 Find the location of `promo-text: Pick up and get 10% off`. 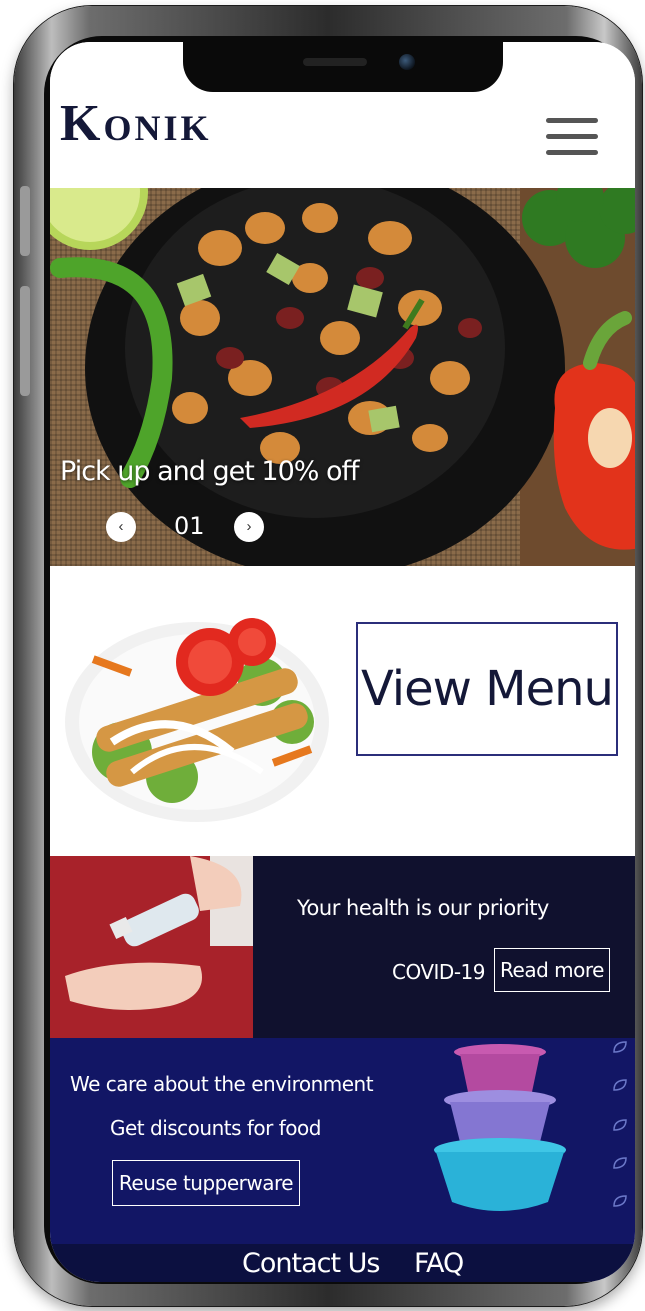

promo-text: Pick up and get 10% off is located at coordinates (210, 471).